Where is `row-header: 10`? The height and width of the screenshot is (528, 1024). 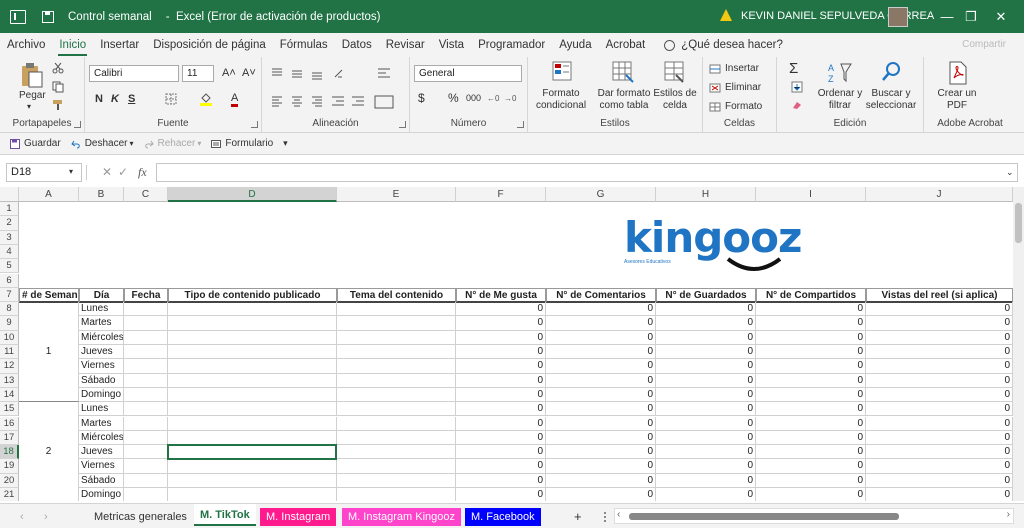
row-header: 10 is located at coordinates (9, 337).